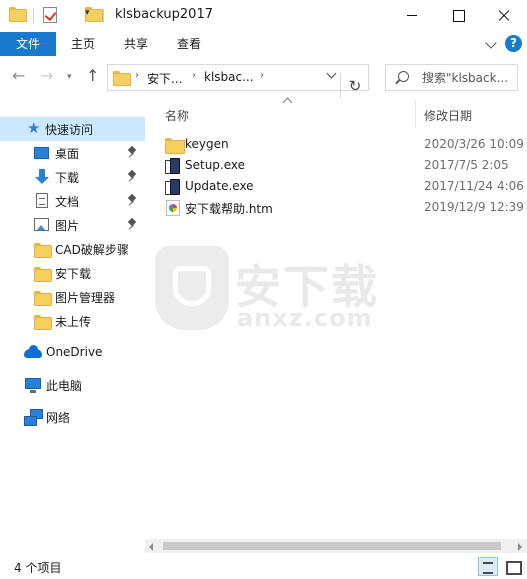 Image resolution: width=527 pixels, height=579 pixels. Describe the element at coordinates (207, 144) in the screenshot. I see `file-name: keygen` at that location.